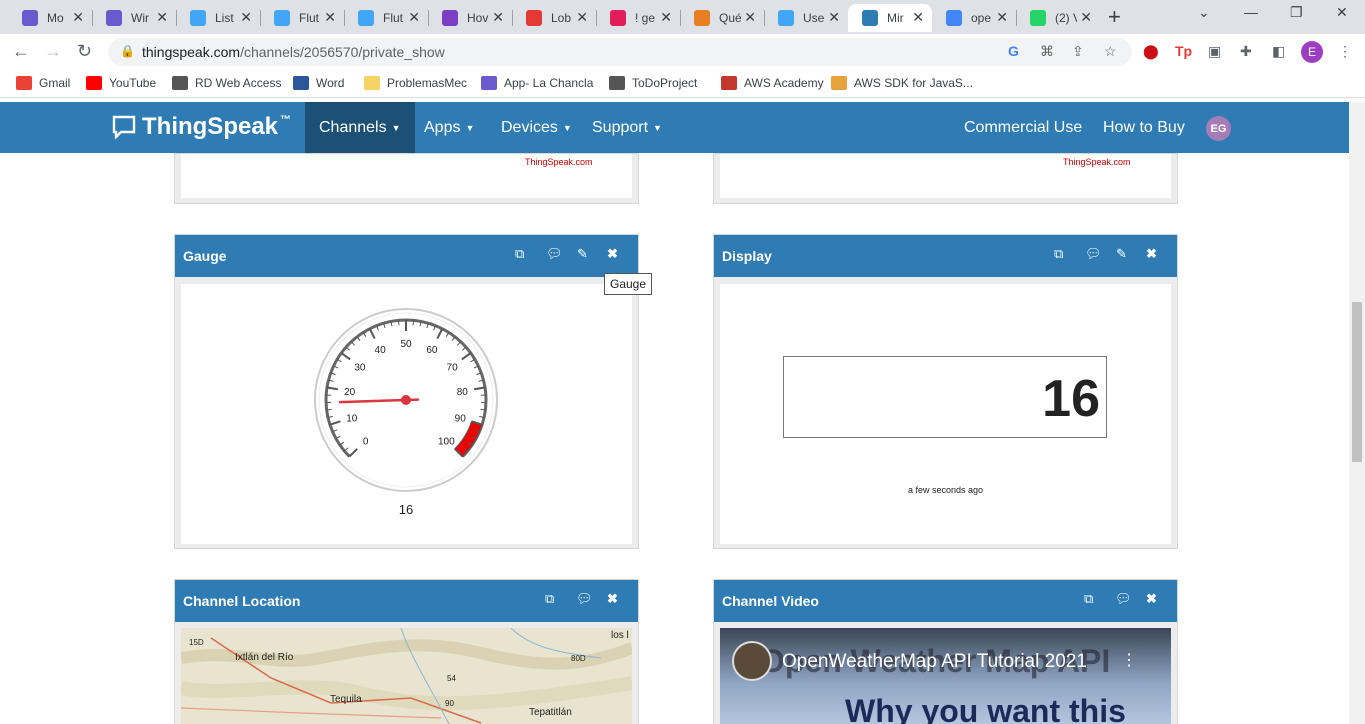 Image resolution: width=1365 pixels, height=724 pixels. What do you see at coordinates (406, 400) in the screenshot?
I see `gauge-needle-hub` at bounding box center [406, 400].